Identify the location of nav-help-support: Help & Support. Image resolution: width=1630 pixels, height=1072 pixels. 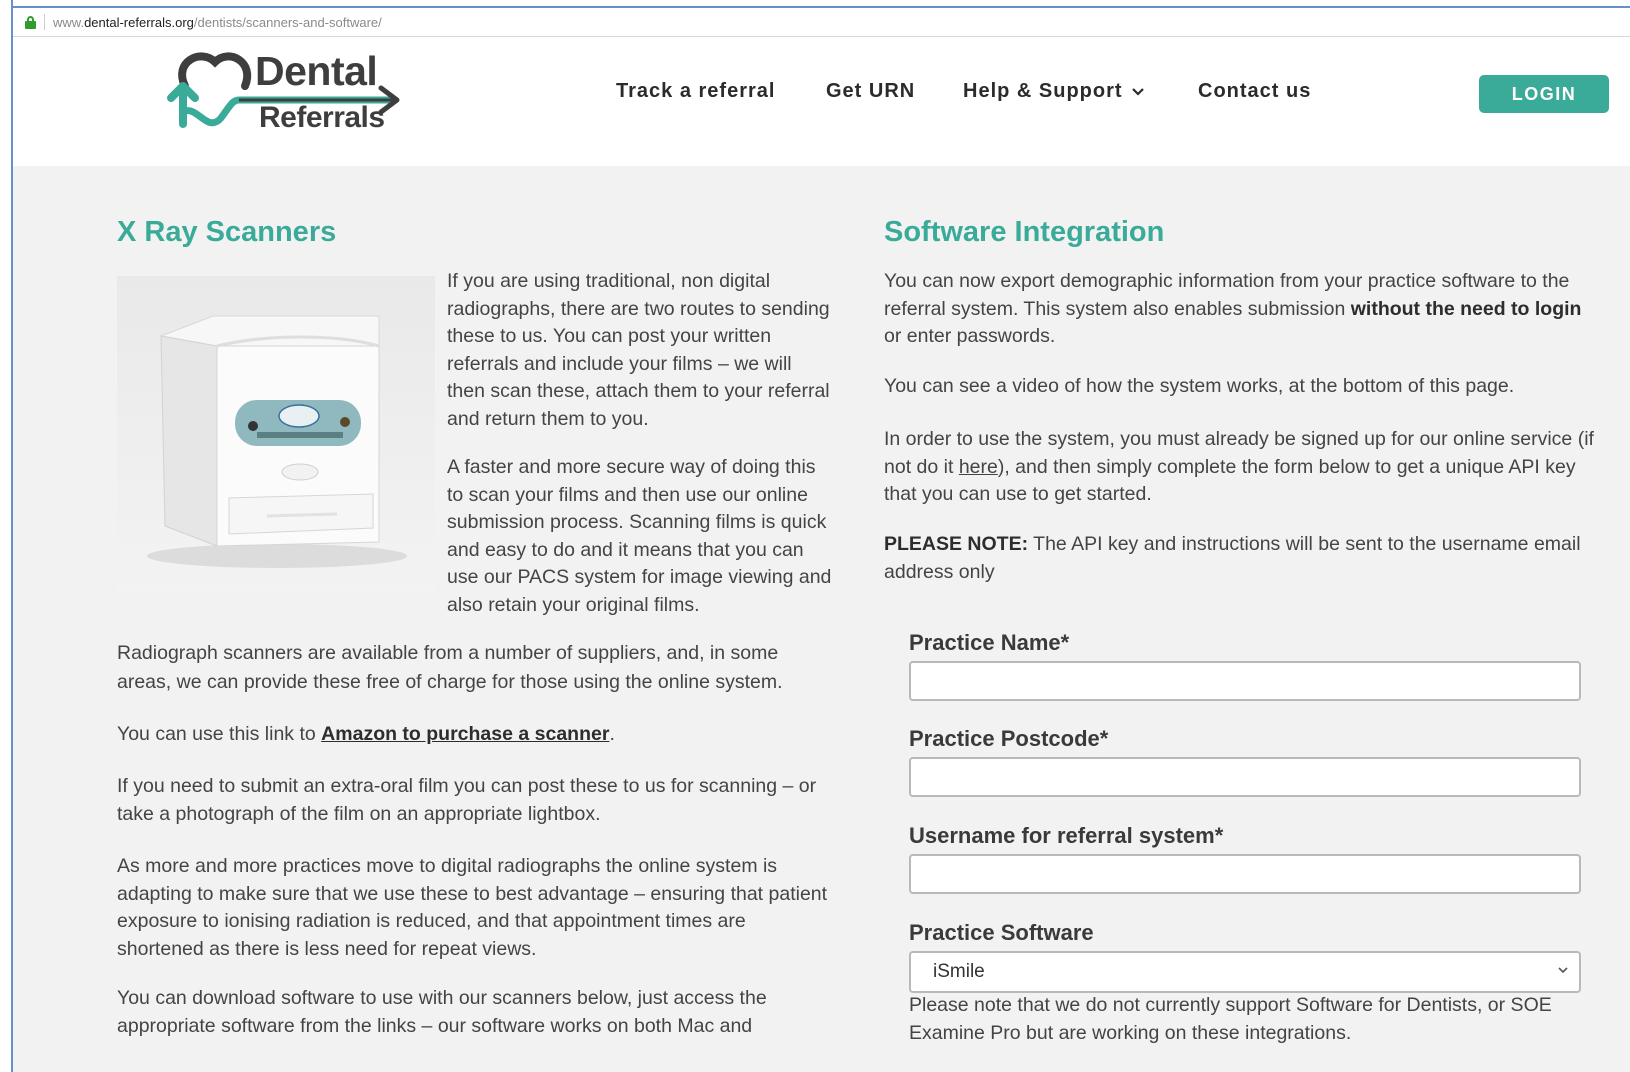
(1054, 91).